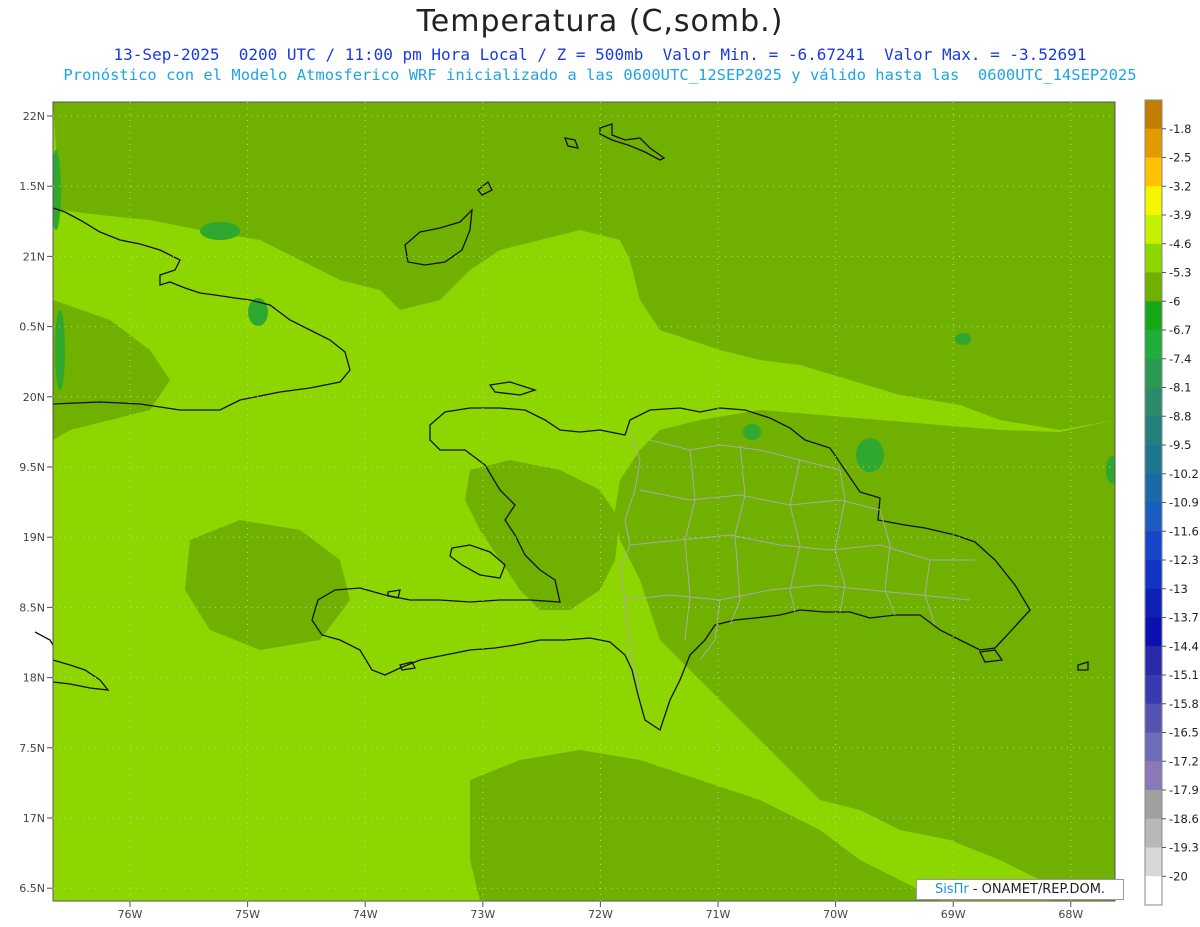 Image resolution: width=1200 pixels, height=927 pixels. What do you see at coordinates (1180, 244) in the screenshot?
I see `colorbar-label: -4.6` at bounding box center [1180, 244].